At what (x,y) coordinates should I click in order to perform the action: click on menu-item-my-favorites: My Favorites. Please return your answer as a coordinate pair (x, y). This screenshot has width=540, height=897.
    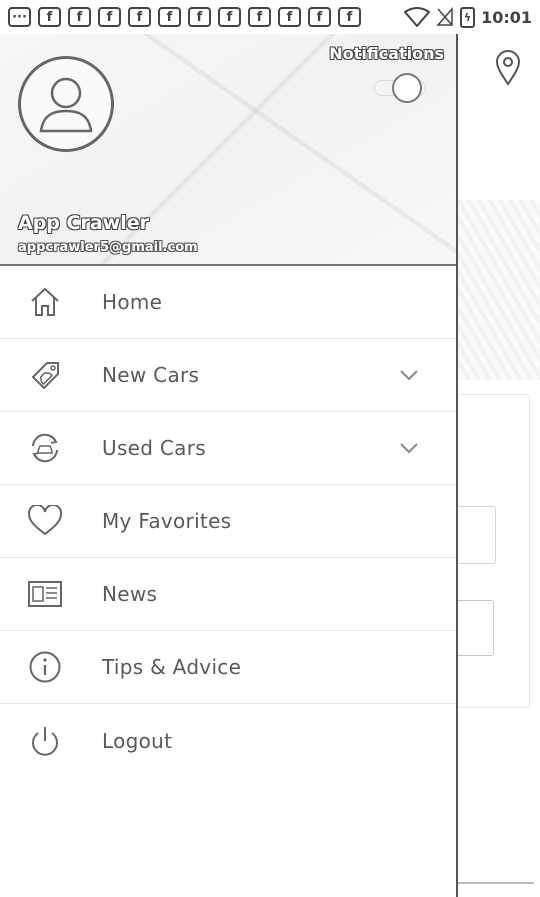
    Looking at the image, I should click on (228, 521).